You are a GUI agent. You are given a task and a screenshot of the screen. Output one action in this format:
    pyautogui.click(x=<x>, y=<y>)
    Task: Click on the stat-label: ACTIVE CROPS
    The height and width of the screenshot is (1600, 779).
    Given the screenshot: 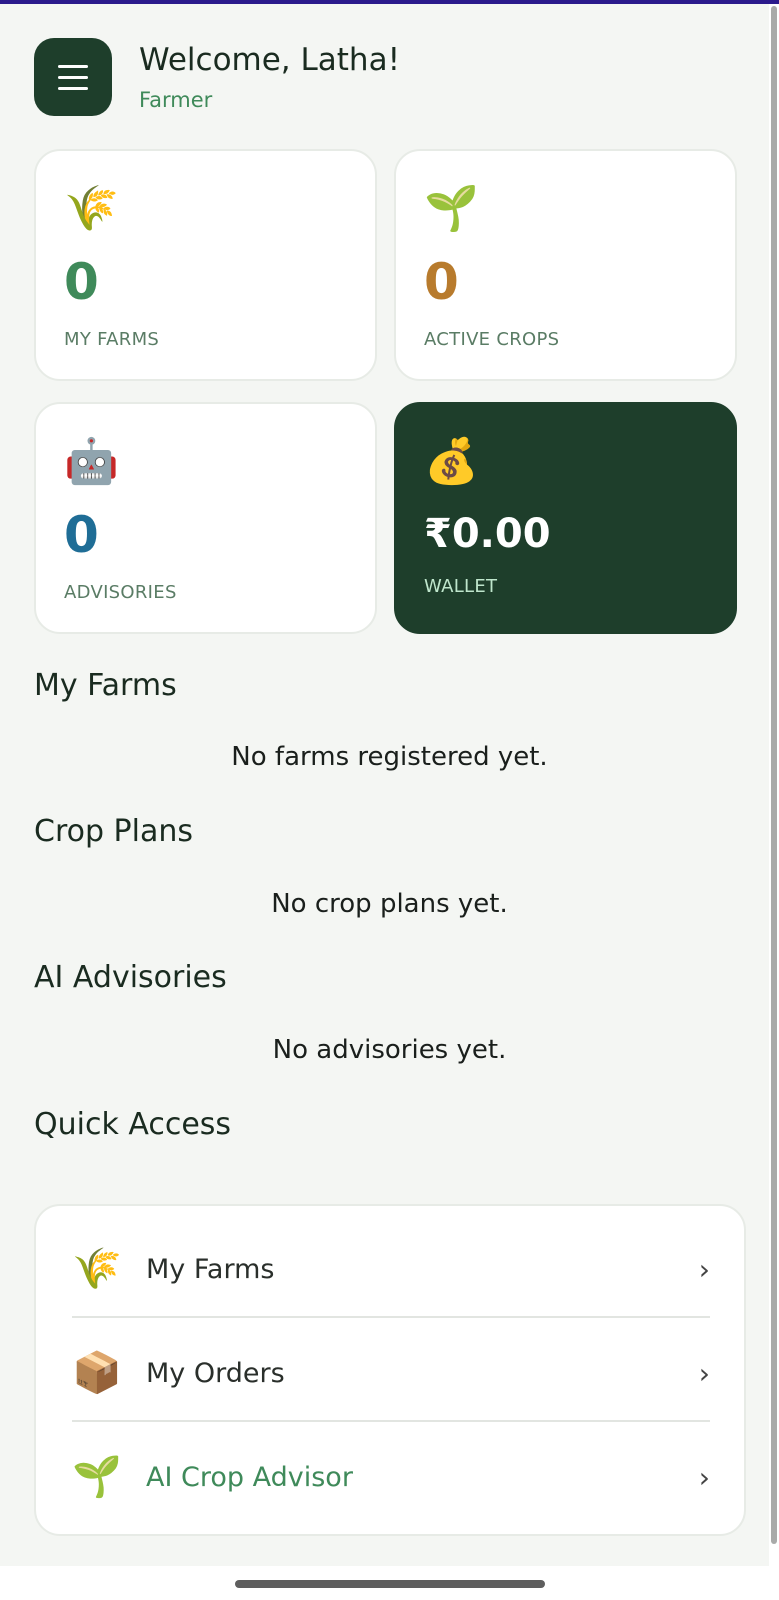 What is the action you would take?
    pyautogui.click(x=492, y=339)
    